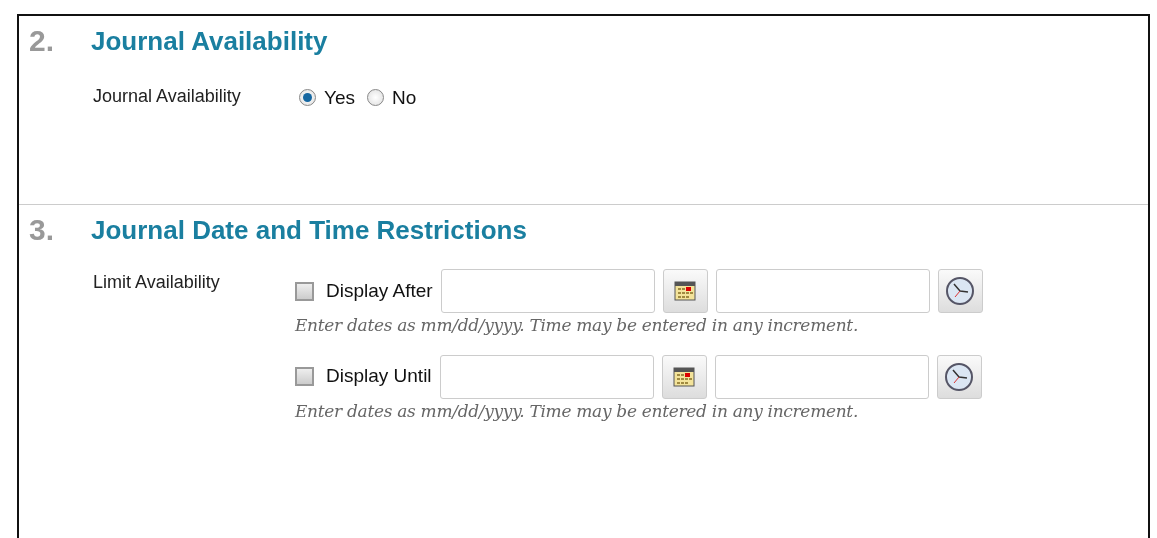  I want to click on option-label: No, so click(404, 98).